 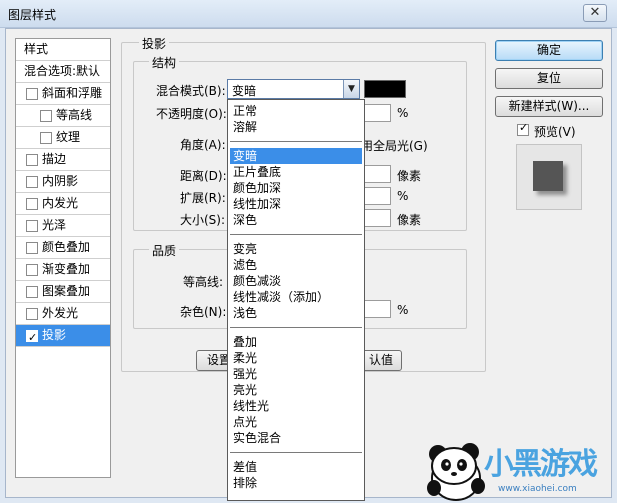 I want to click on close-button: ✕, so click(x=595, y=13).